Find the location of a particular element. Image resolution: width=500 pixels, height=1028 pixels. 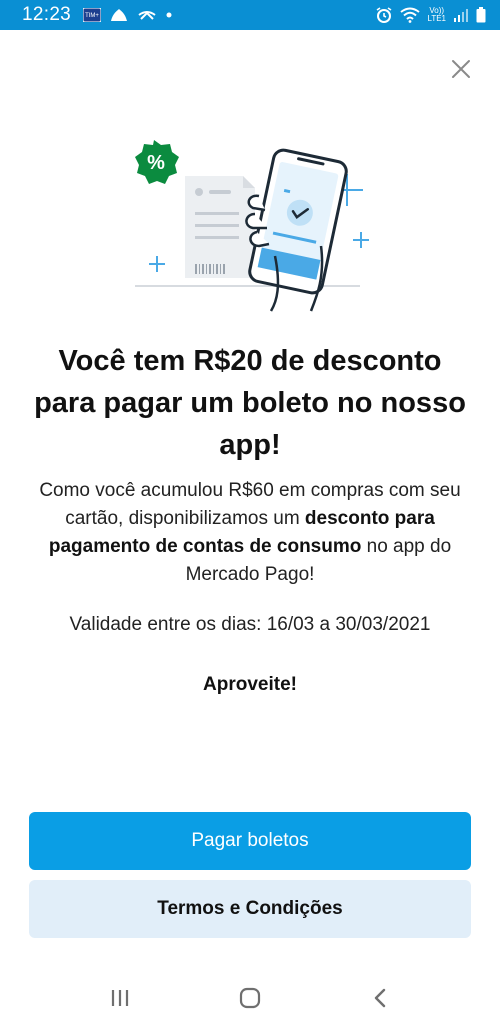

phone-icon is located at coordinates (298, 221).